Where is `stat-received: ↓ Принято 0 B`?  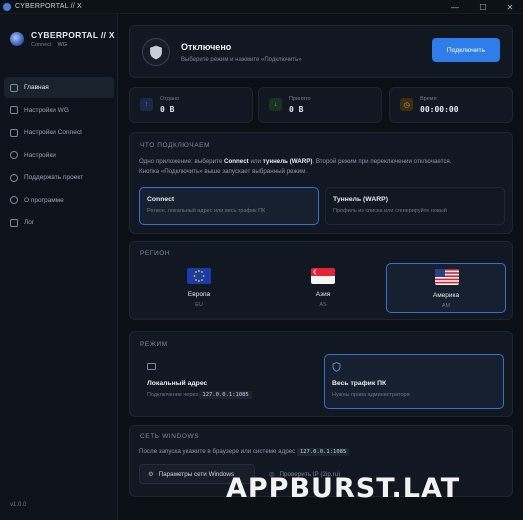
stat-received: ↓ Принято 0 B is located at coordinates (320, 105).